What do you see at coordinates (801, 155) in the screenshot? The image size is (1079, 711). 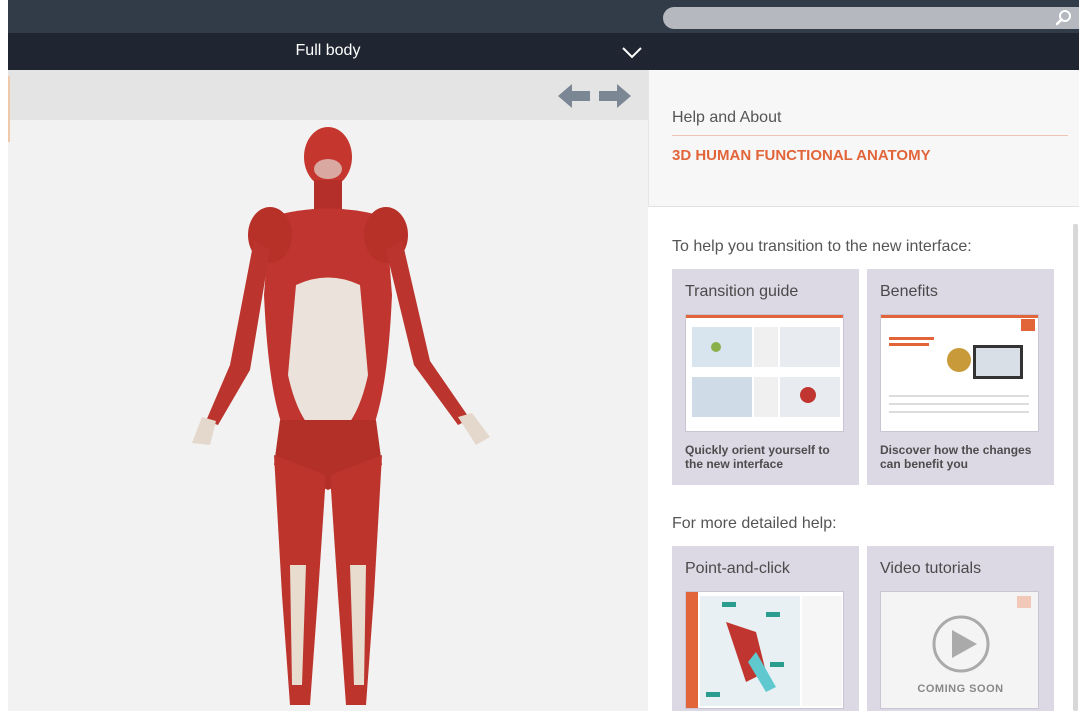 I see `product-link: 3D HUMAN FUNCTIONAL ANATOMY` at bounding box center [801, 155].